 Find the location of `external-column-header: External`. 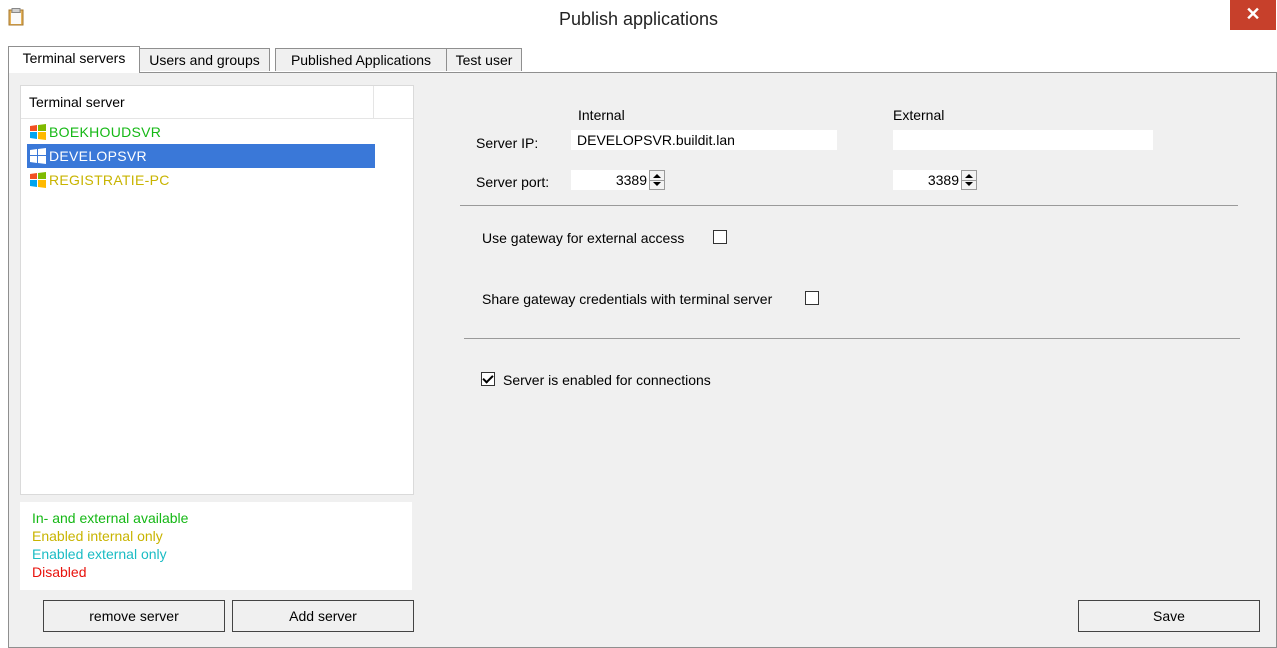

external-column-header: External is located at coordinates (919, 115).